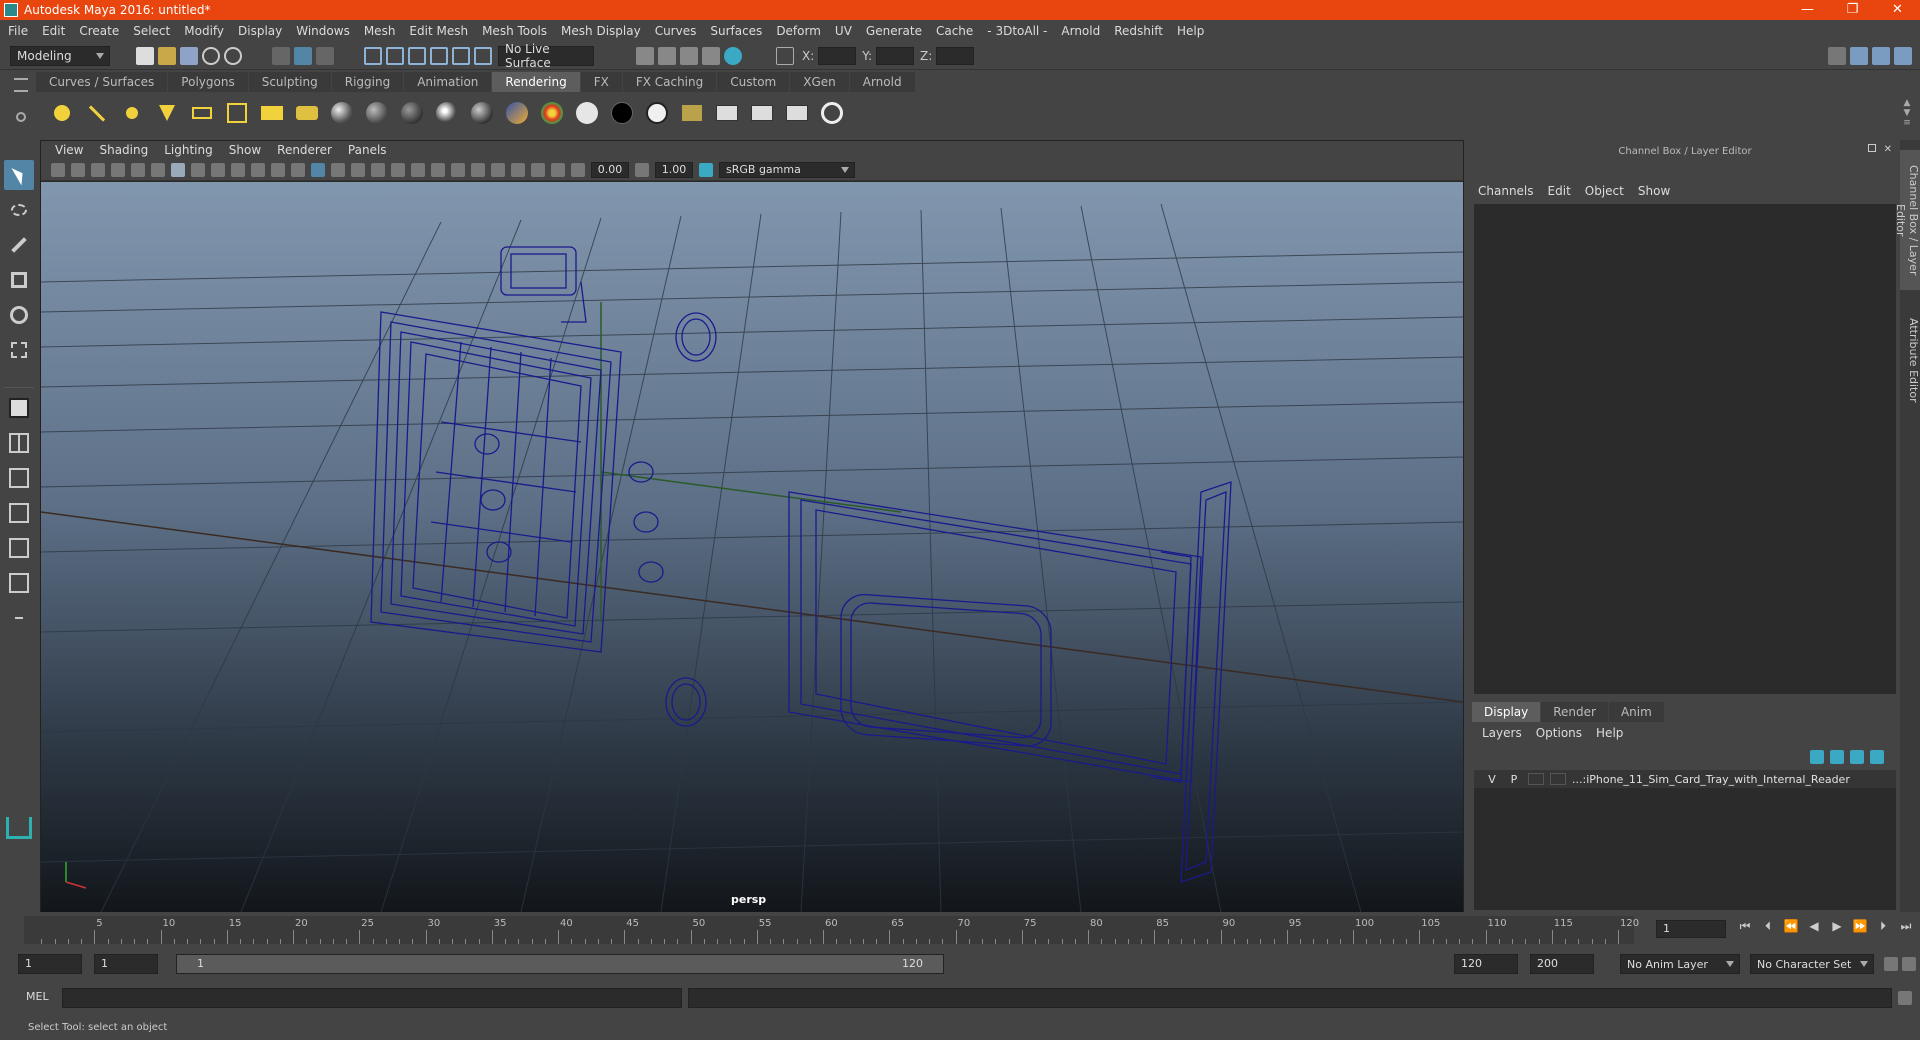 Image resolution: width=1920 pixels, height=1040 pixels. What do you see at coordinates (208, 82) in the screenshot?
I see `tab-polygons: Polygons` at bounding box center [208, 82].